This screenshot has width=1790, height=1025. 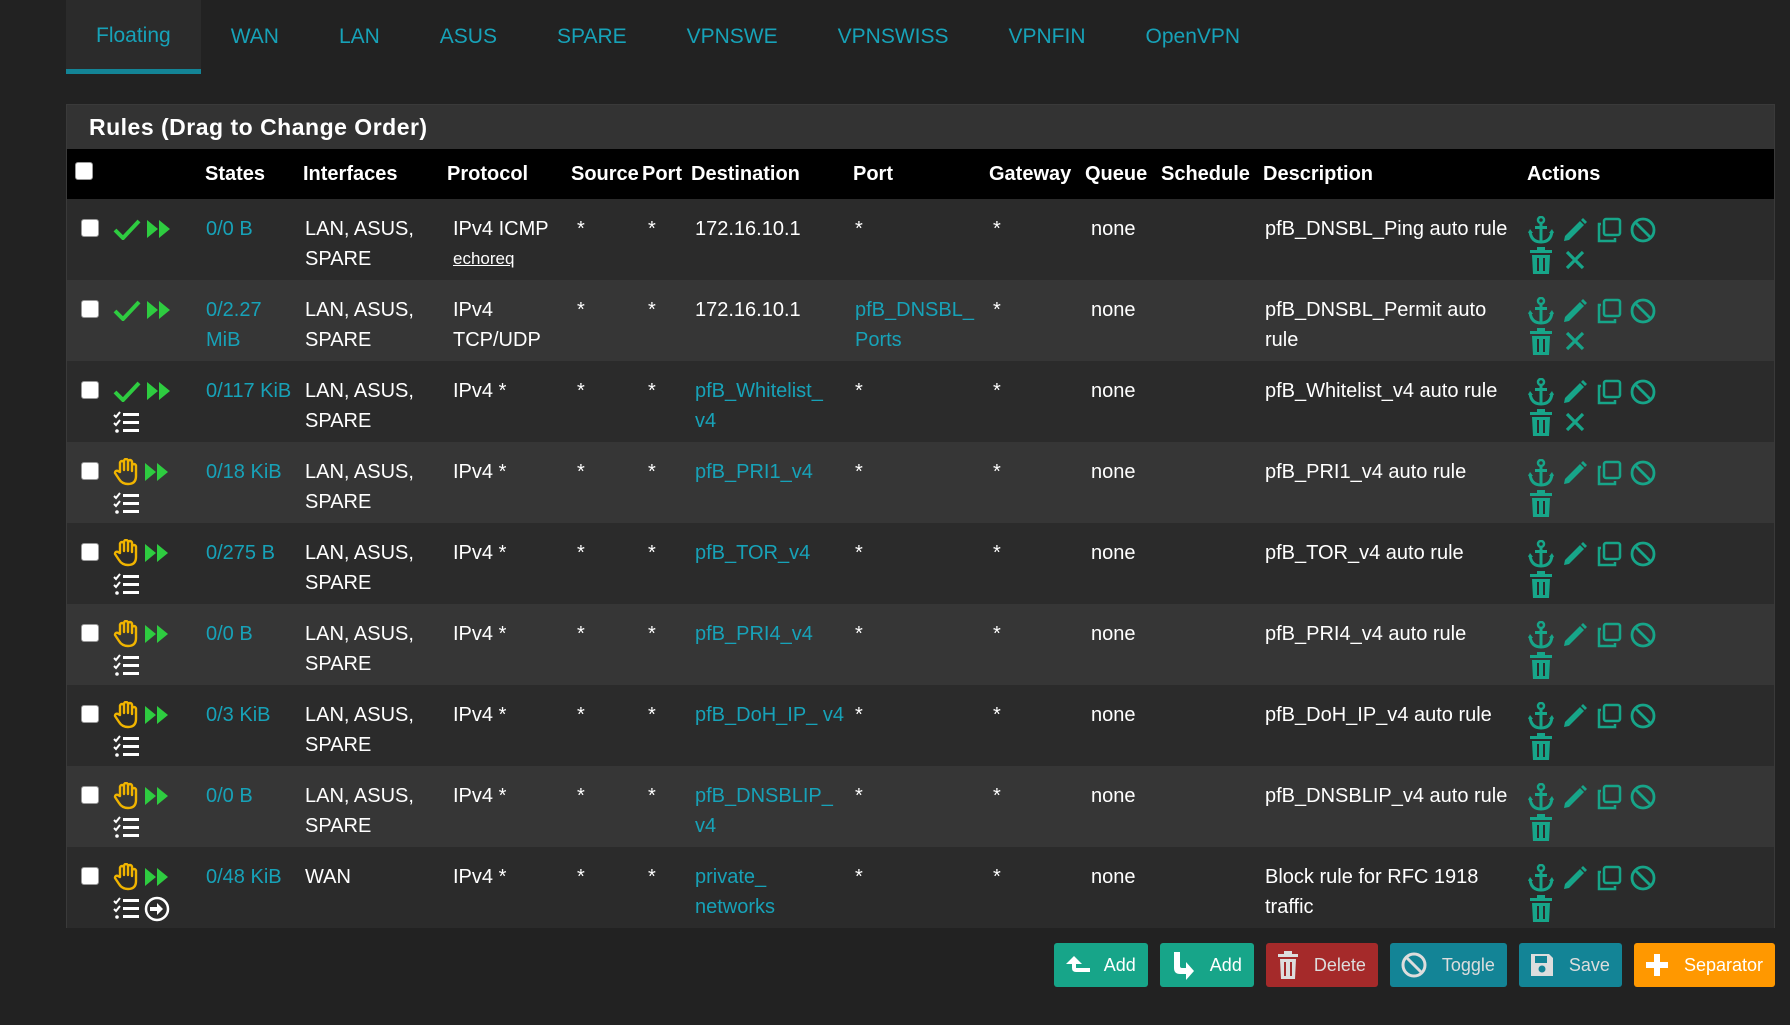 What do you see at coordinates (1321, 965) in the screenshot?
I see `delete-button: Delete` at bounding box center [1321, 965].